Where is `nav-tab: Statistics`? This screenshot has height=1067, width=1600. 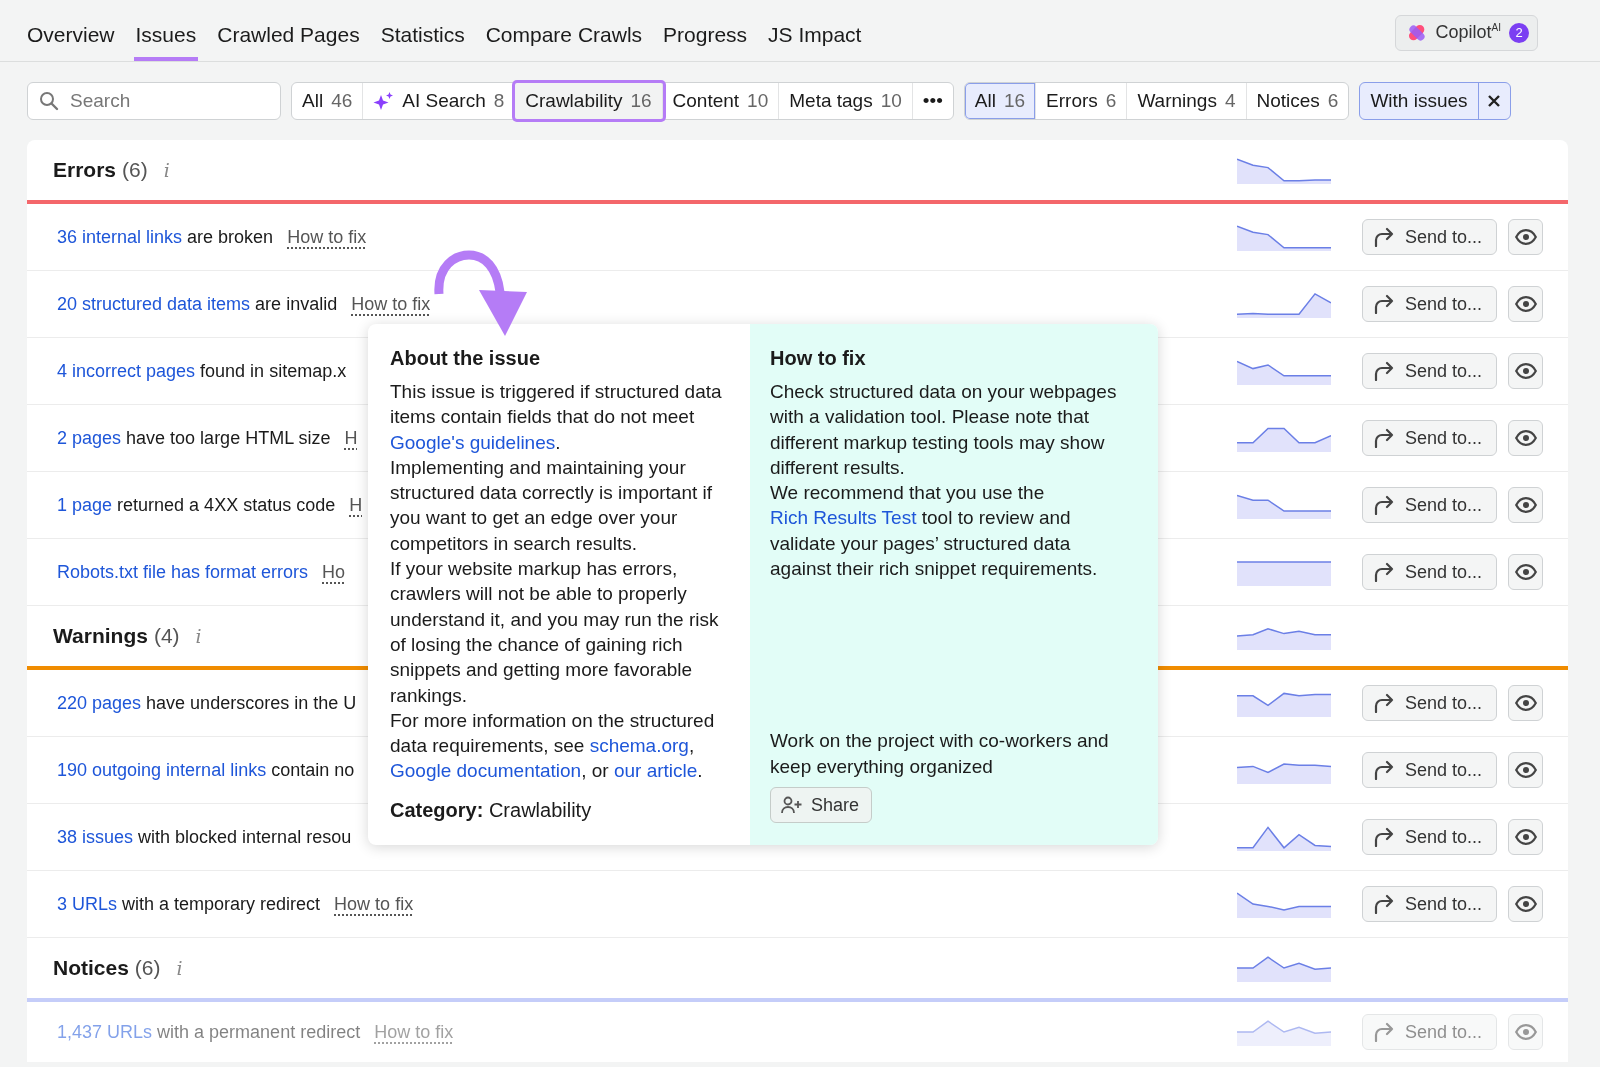
nav-tab: Statistics is located at coordinates (422, 42).